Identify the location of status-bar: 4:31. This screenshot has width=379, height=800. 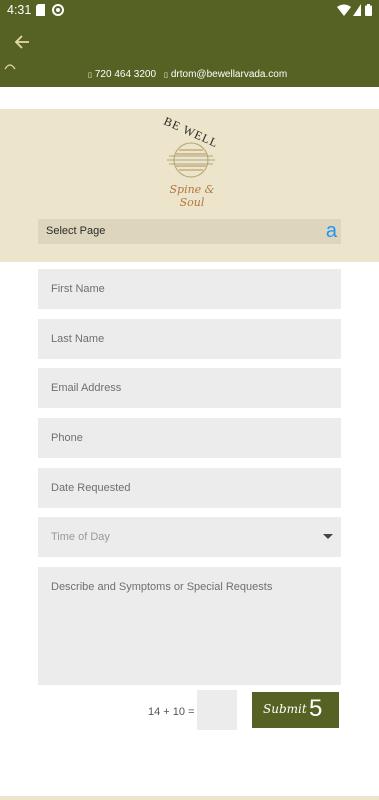
(189, 10).